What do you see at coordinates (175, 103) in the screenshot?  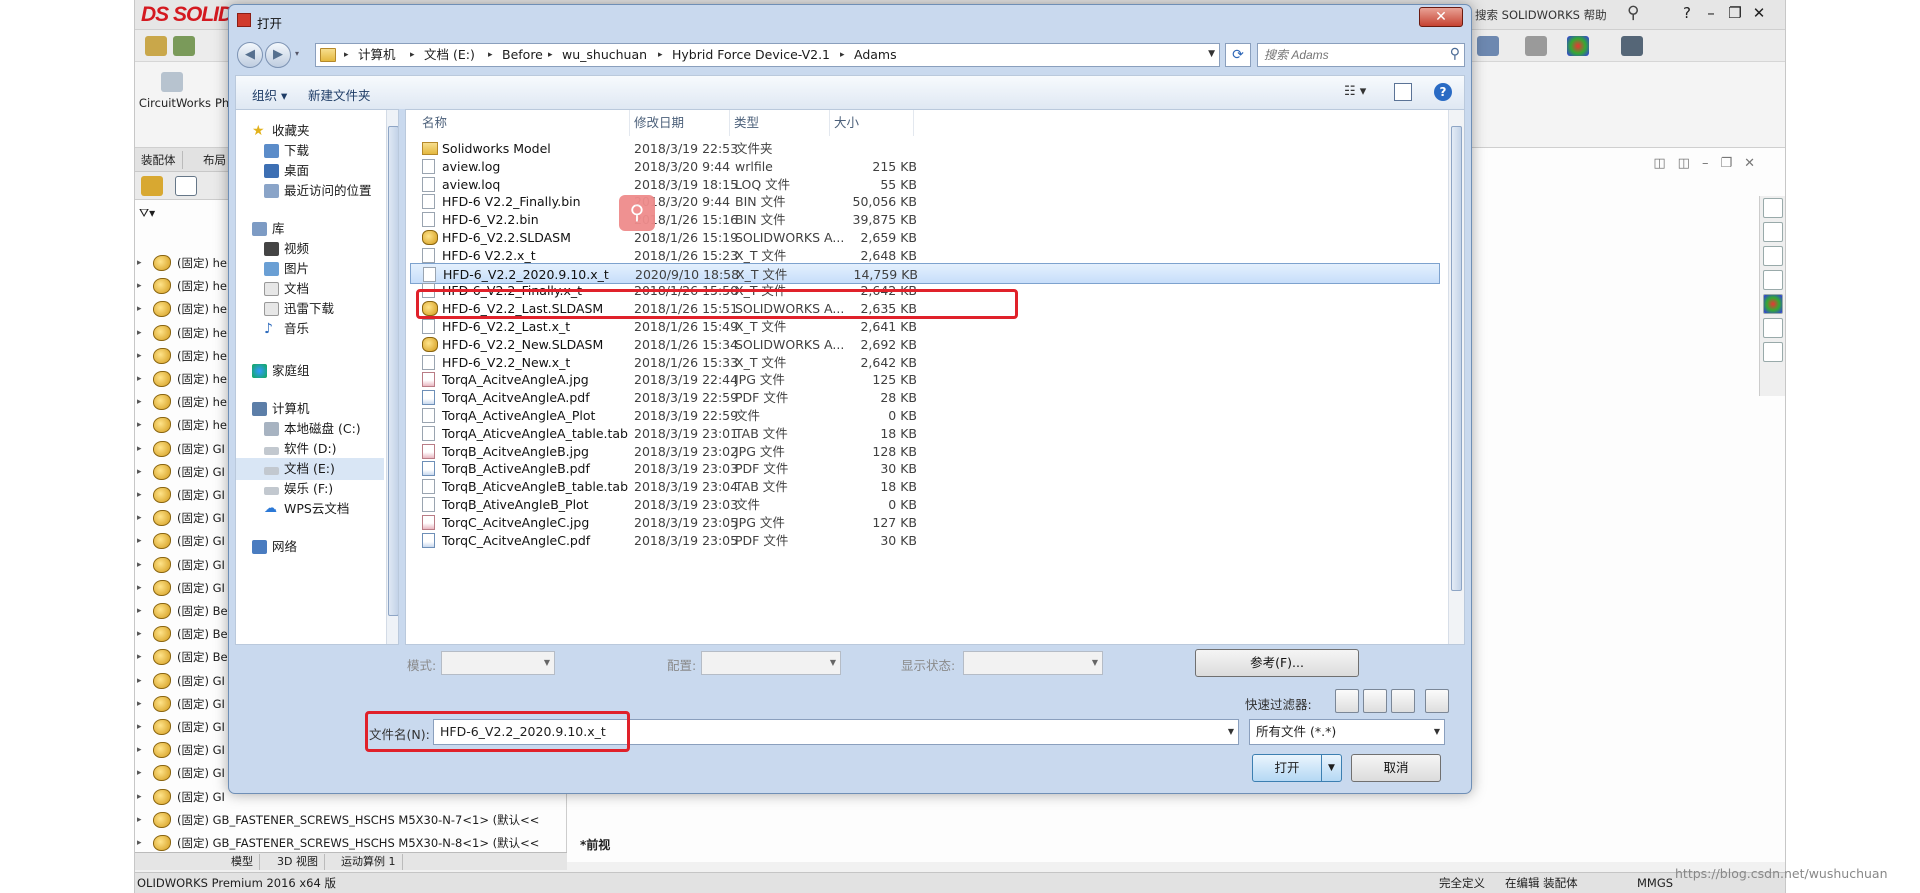 I see `circuitworks-label: CircuitWorks` at bounding box center [175, 103].